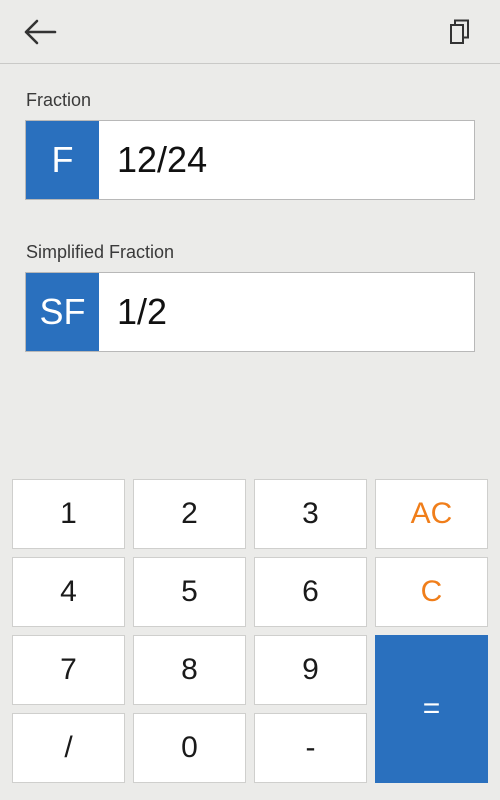 This screenshot has width=500, height=800. Describe the element at coordinates (68, 514) in the screenshot. I see `key-1: 1` at that location.